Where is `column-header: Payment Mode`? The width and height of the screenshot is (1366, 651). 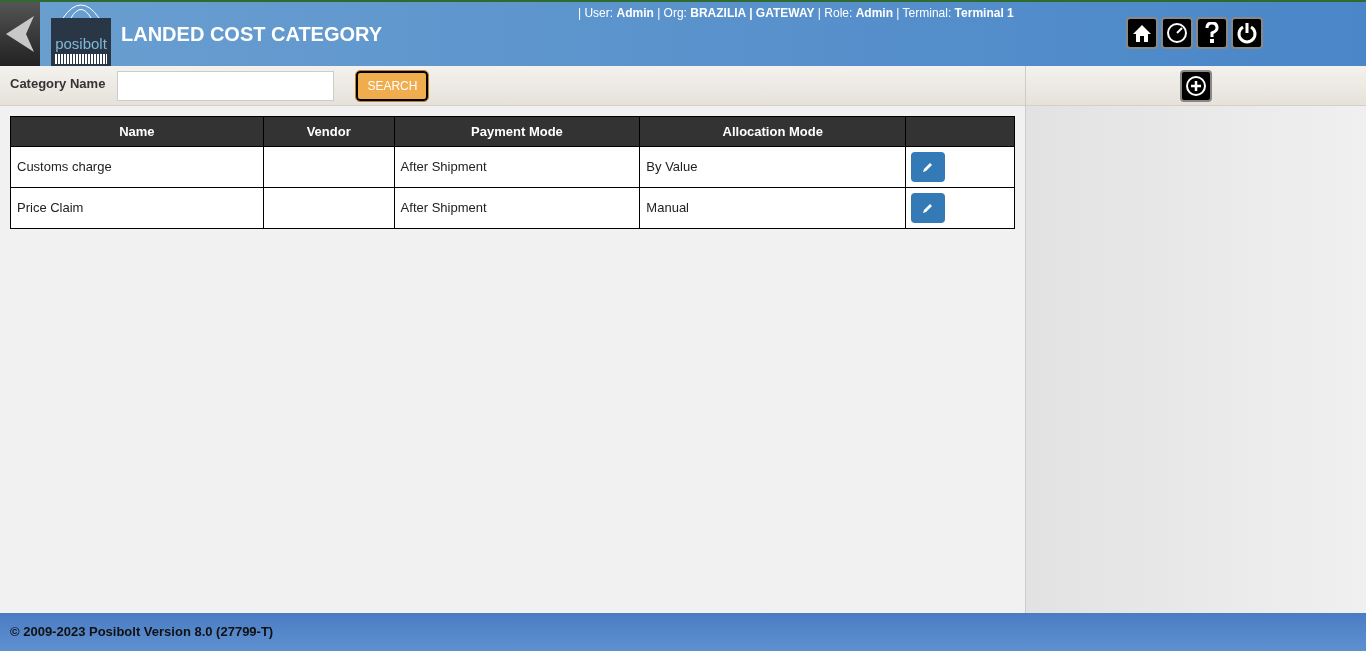
column-header: Payment Mode is located at coordinates (517, 131).